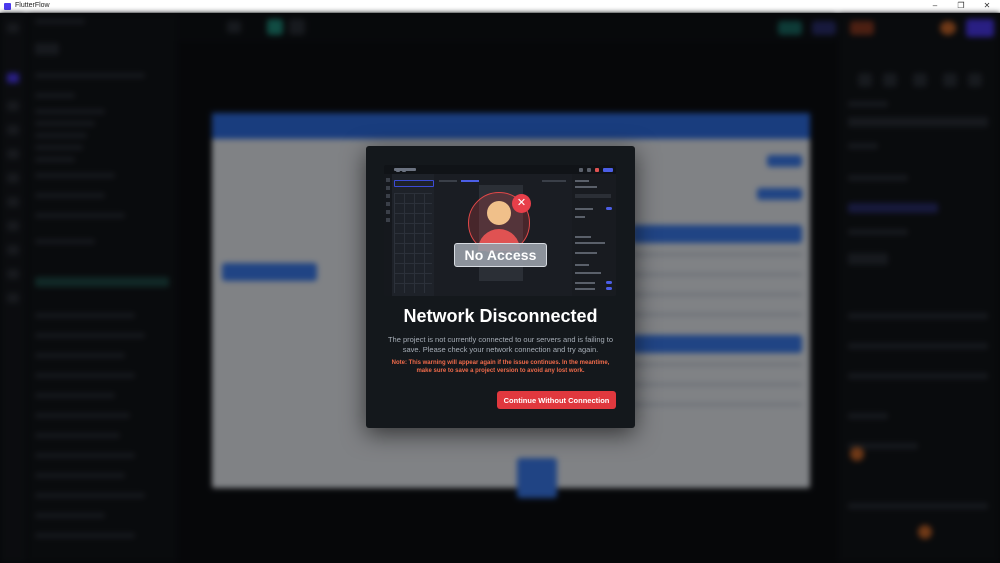  What do you see at coordinates (499, 213) in the screenshot?
I see `user-avatar-icon` at bounding box center [499, 213].